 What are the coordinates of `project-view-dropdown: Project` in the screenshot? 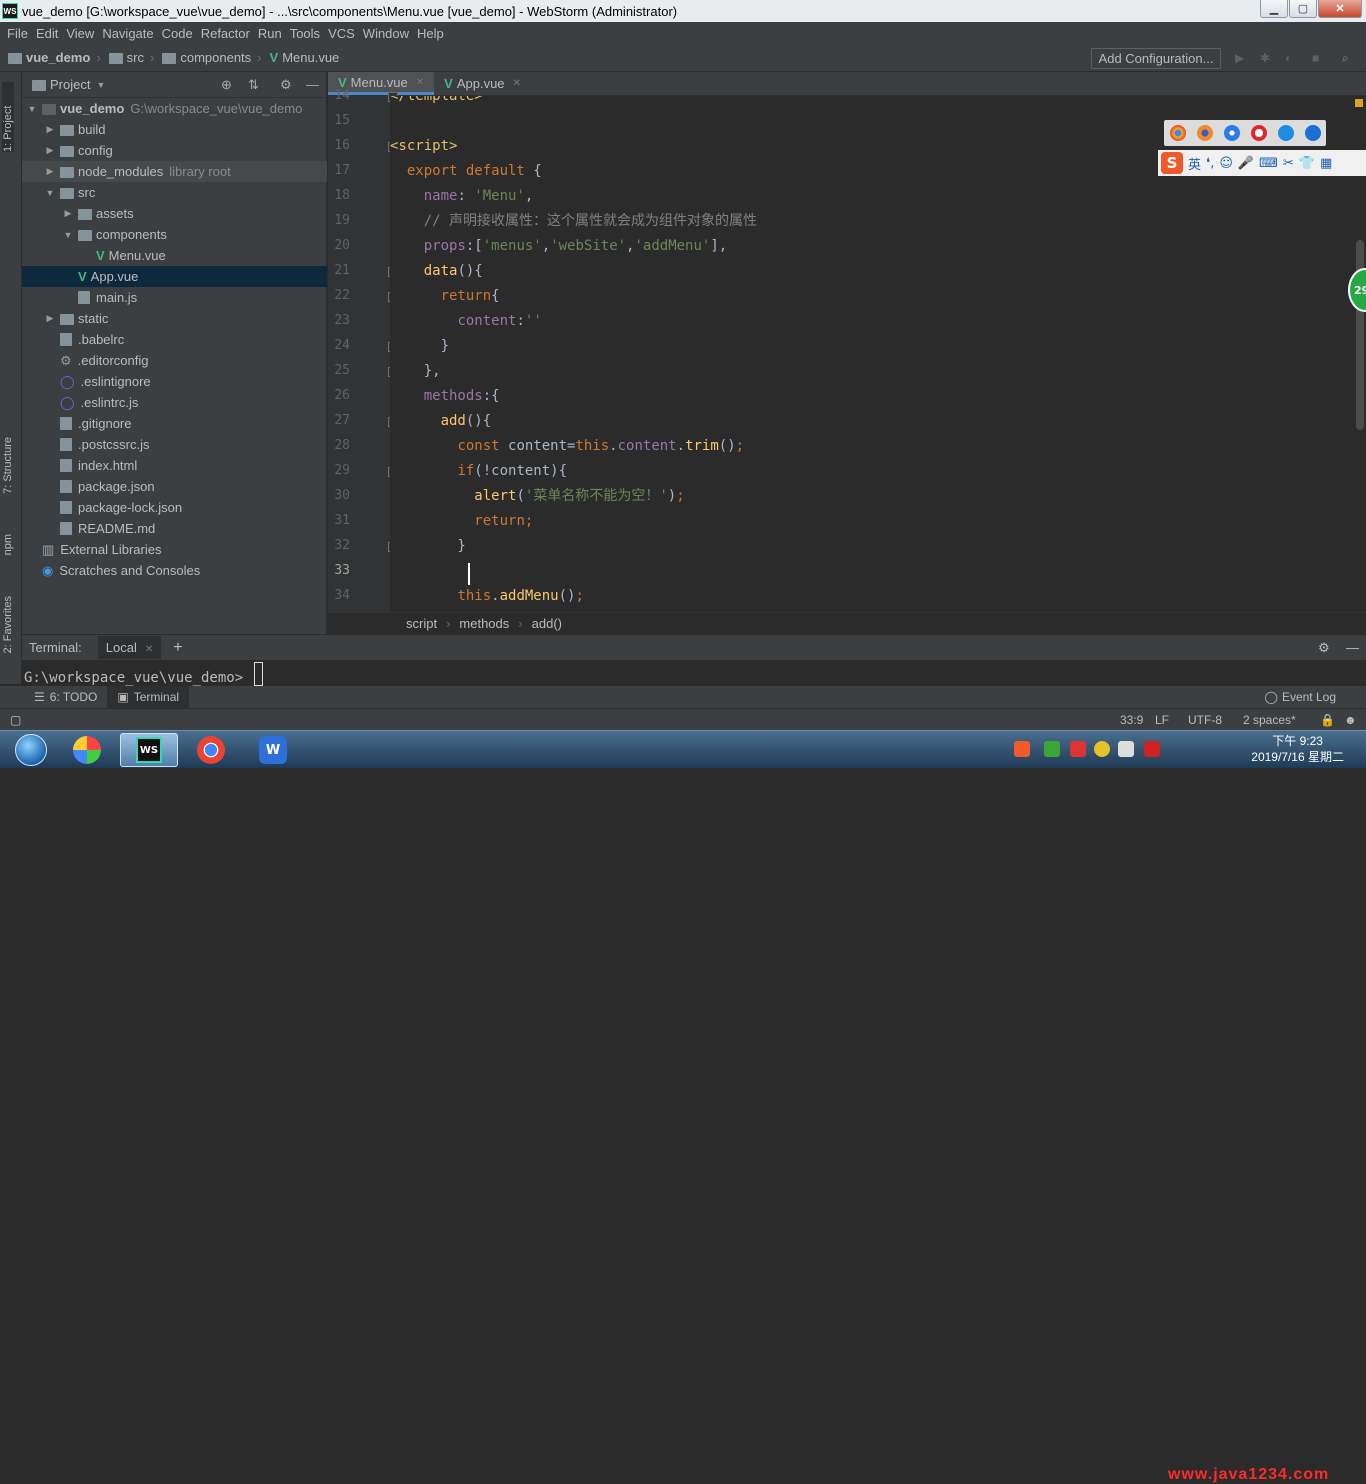 It's located at (70, 84).